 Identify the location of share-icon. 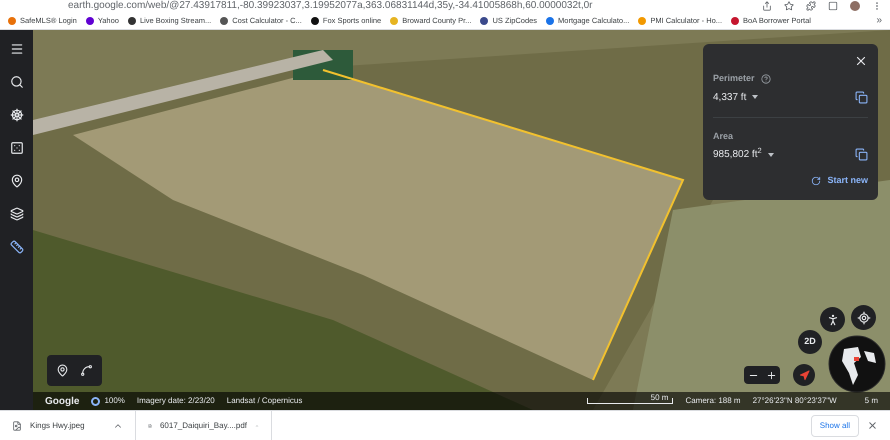
(767, 6).